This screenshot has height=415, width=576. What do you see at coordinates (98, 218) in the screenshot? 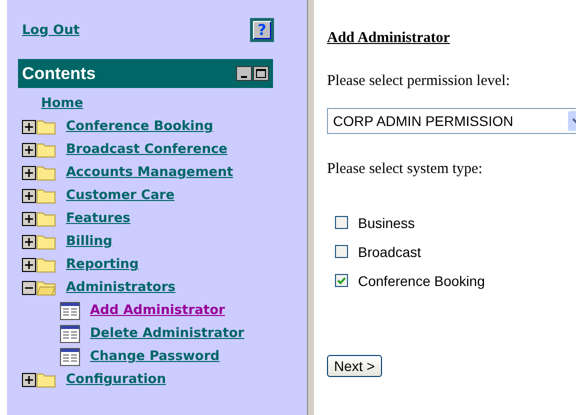
I see `folder-link: Features` at bounding box center [98, 218].